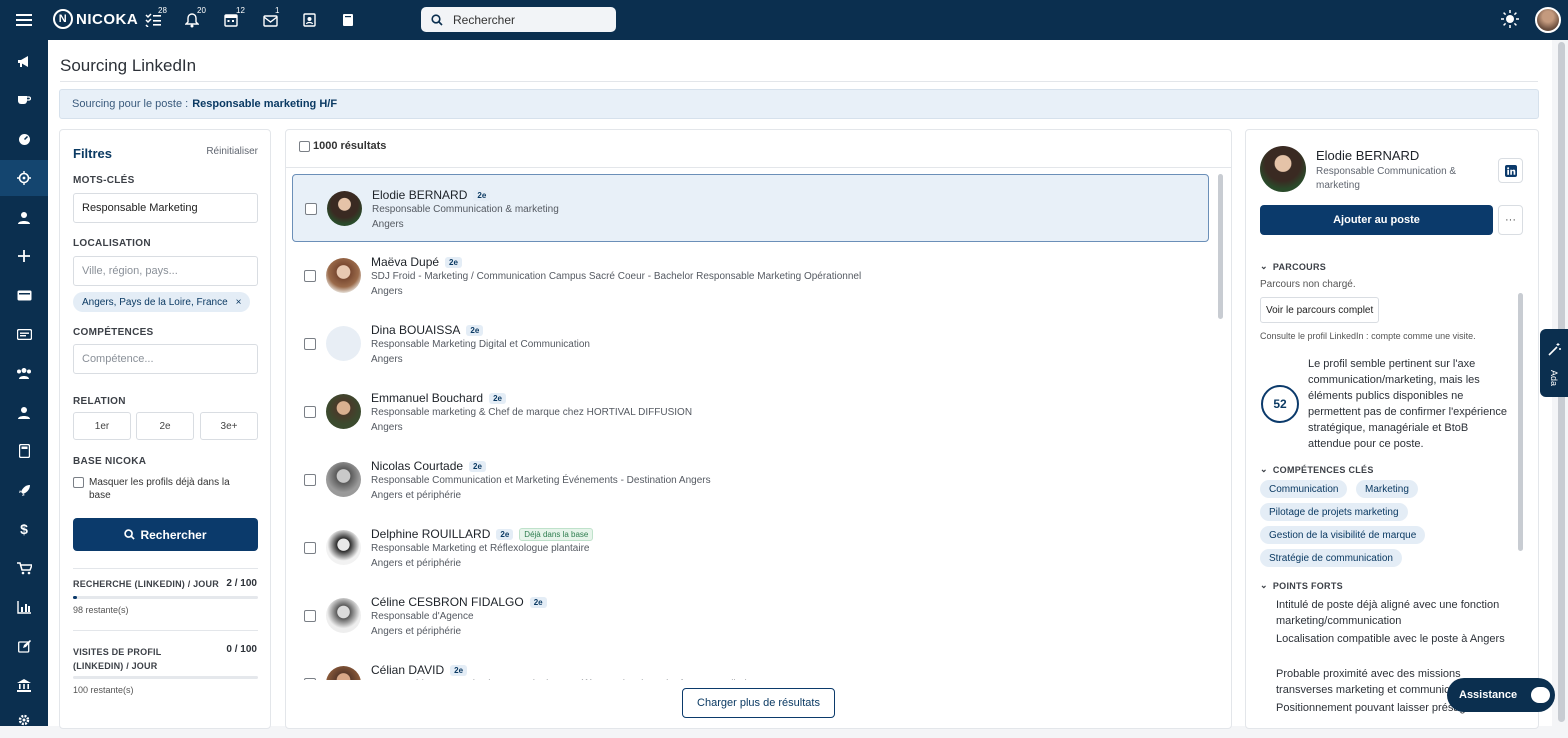  What do you see at coordinates (415, 330) in the screenshot?
I see `candidate-name: Dina BOUAISSA` at bounding box center [415, 330].